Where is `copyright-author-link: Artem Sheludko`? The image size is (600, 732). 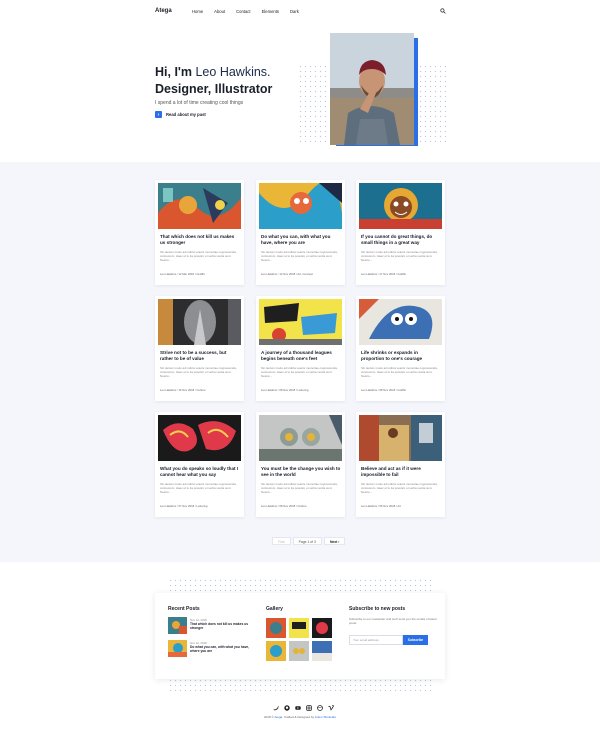 copyright-author-link: Artem Sheludko is located at coordinates (325, 717).